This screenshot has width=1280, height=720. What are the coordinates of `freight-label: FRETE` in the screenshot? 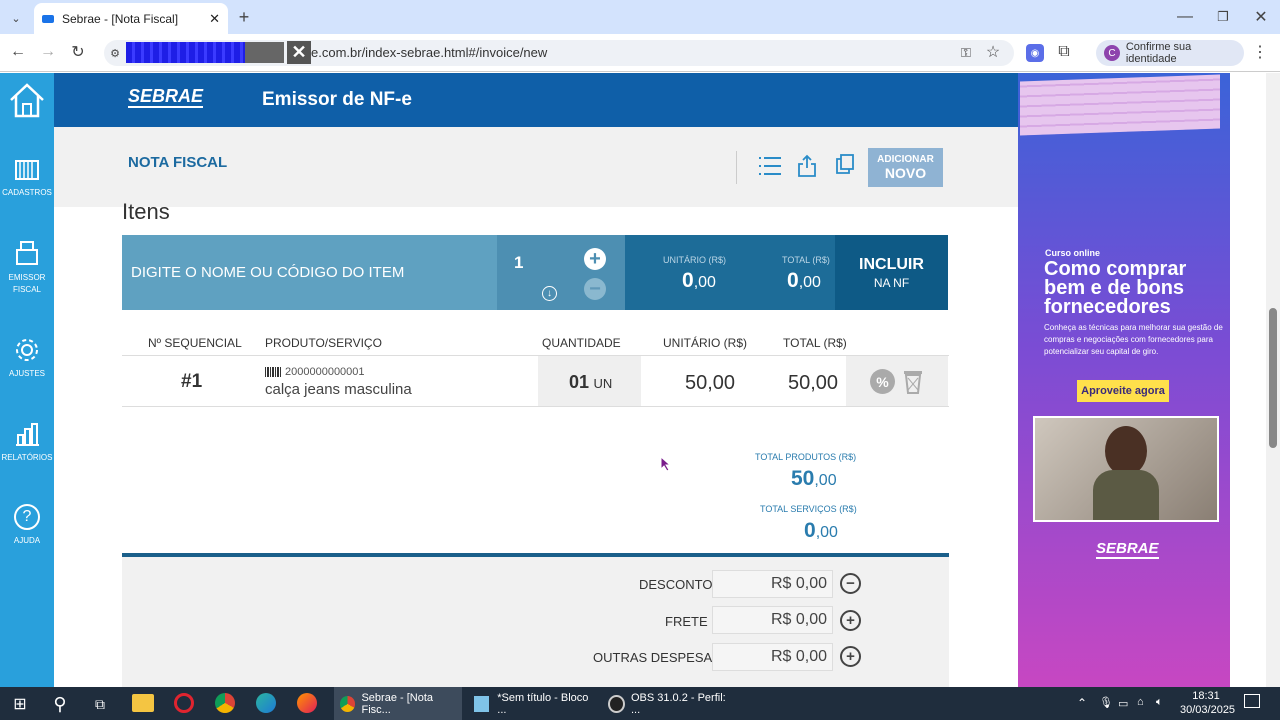 It's located at (686, 621).